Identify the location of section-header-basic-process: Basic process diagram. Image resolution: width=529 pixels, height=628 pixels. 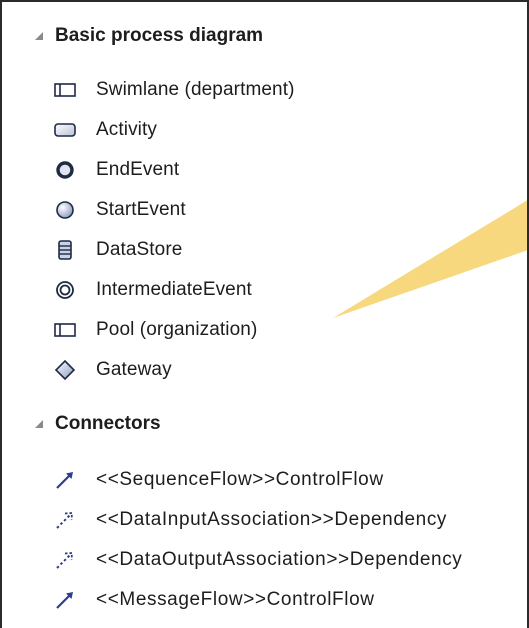
(147, 36).